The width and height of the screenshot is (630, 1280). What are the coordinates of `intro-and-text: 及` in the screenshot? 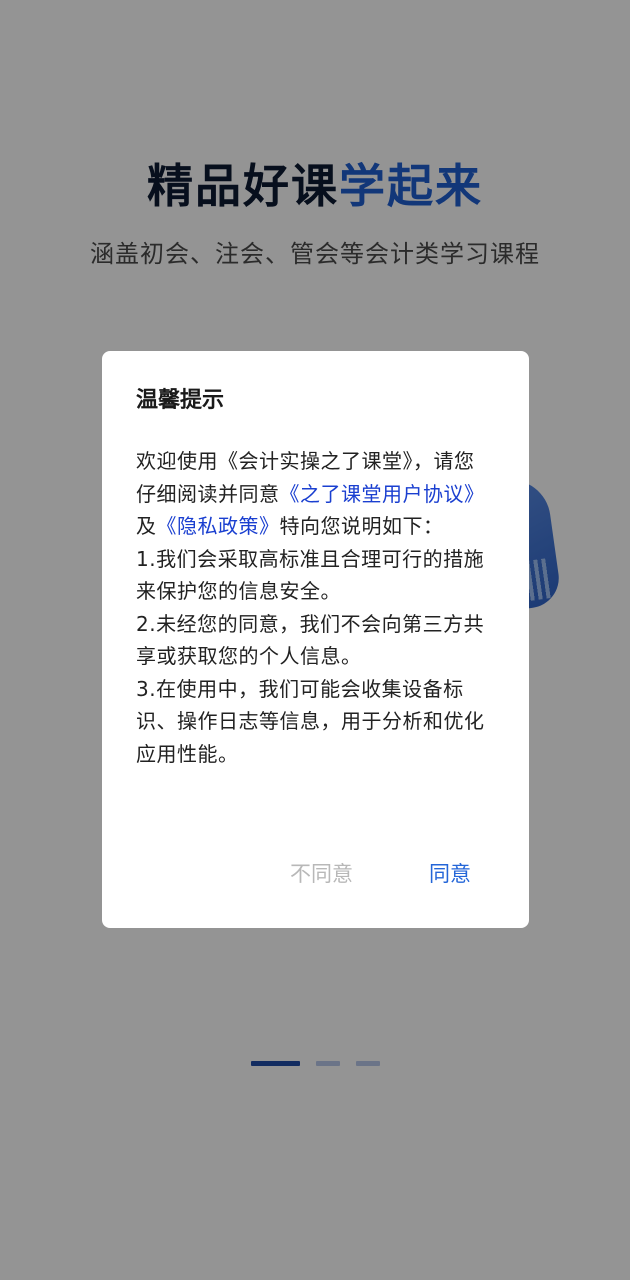 It's located at (146, 526).